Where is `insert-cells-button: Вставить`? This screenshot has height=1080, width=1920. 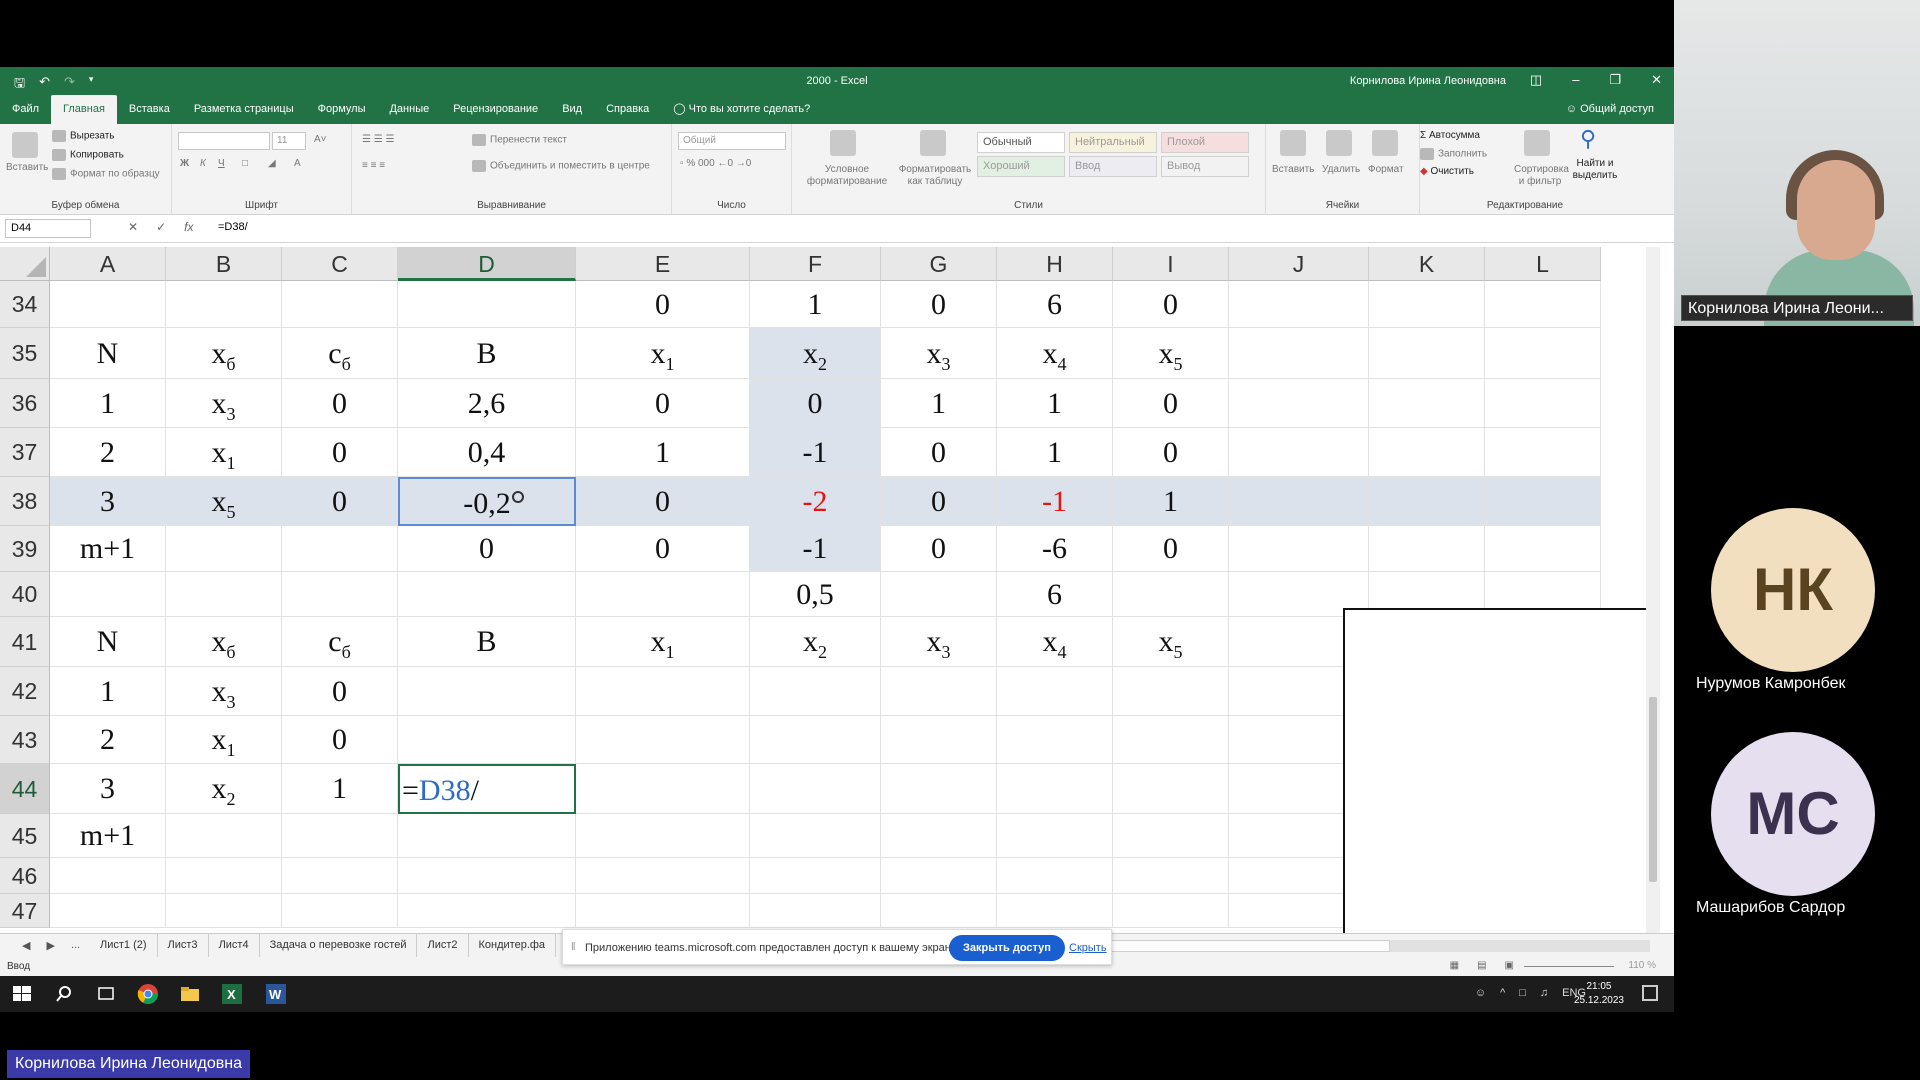 insert-cells-button: Вставить is located at coordinates (1293, 169).